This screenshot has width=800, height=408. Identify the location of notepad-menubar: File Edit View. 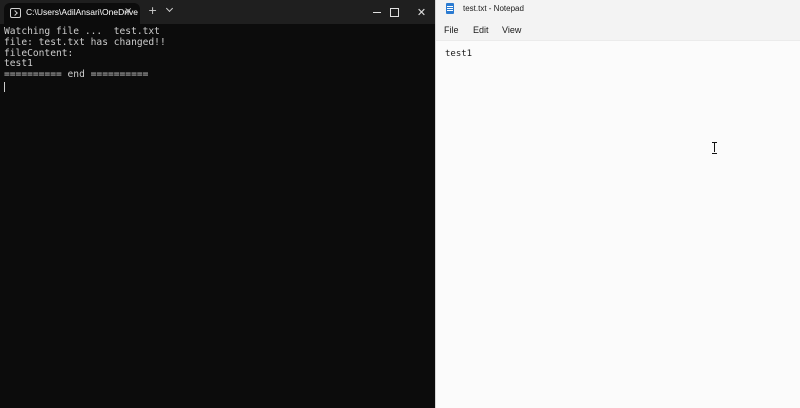
(618, 30).